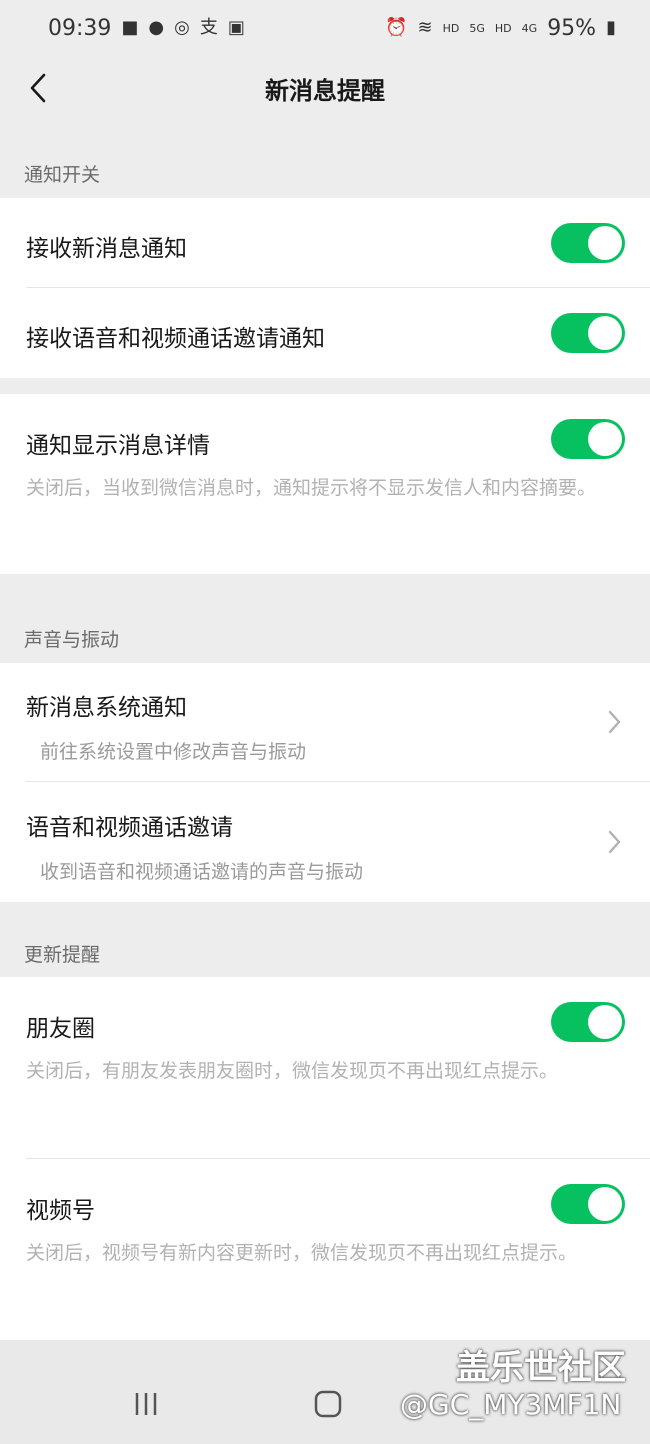 The width and height of the screenshot is (650, 1444). Describe the element at coordinates (156, 27) in the screenshot. I see `shield-icon: ●` at that location.